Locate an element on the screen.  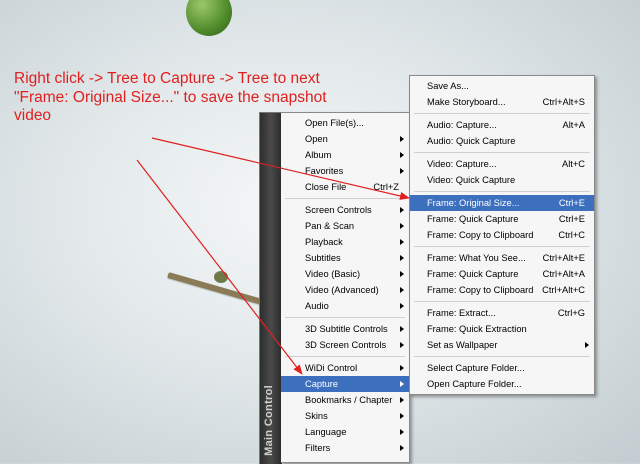
capture-menu-item-audio-quick-capture: Audio: Quick Capture is located at coordinates (502, 141).